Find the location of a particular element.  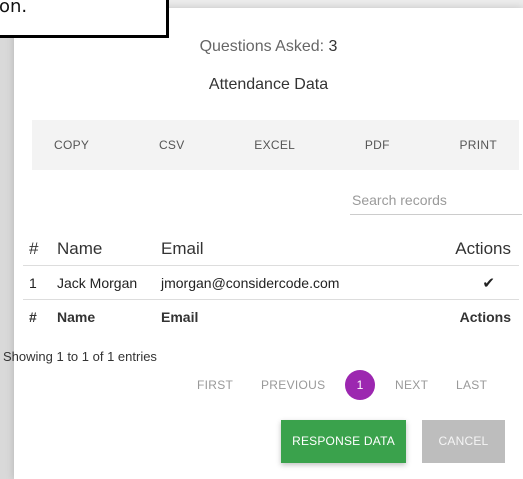

table-footer-row: # Name Email Actions is located at coordinates (271, 317).